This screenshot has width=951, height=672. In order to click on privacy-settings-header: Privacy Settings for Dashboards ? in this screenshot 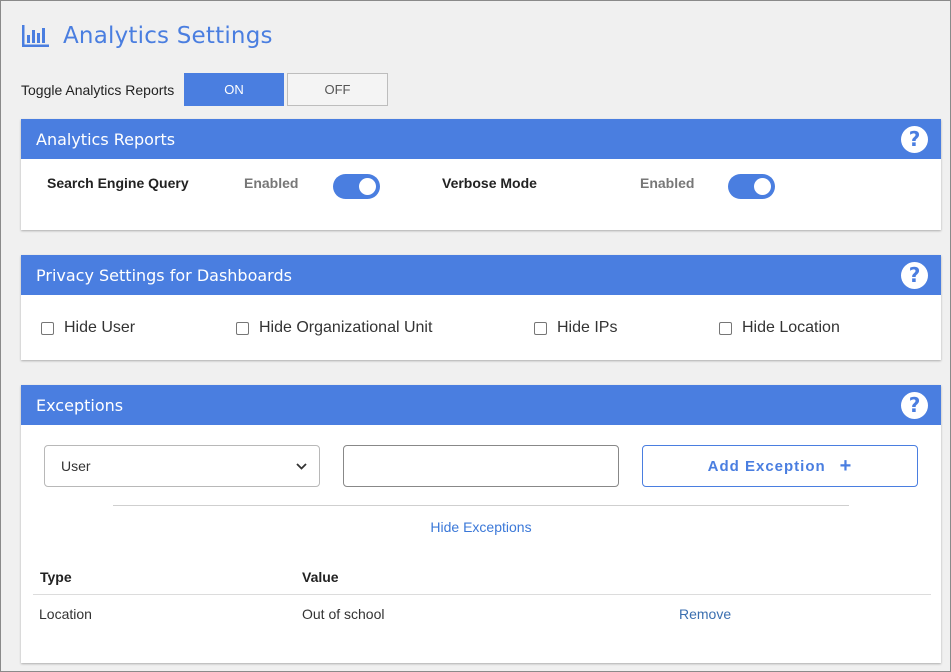, I will do `click(481, 275)`.